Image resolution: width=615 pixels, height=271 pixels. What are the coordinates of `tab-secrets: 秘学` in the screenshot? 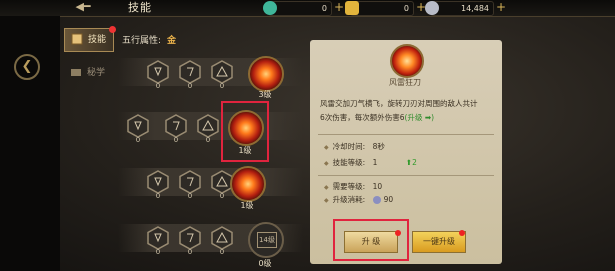 It's located at (88, 73).